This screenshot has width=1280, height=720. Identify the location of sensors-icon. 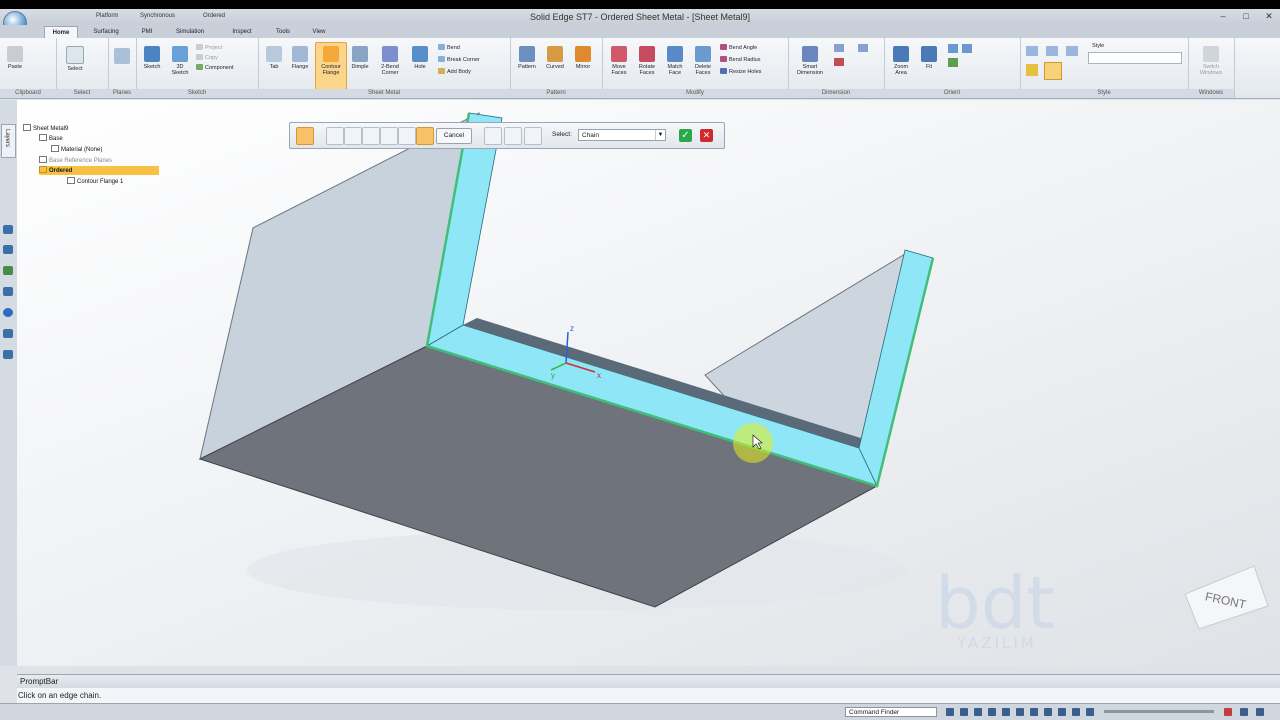
(8, 270).